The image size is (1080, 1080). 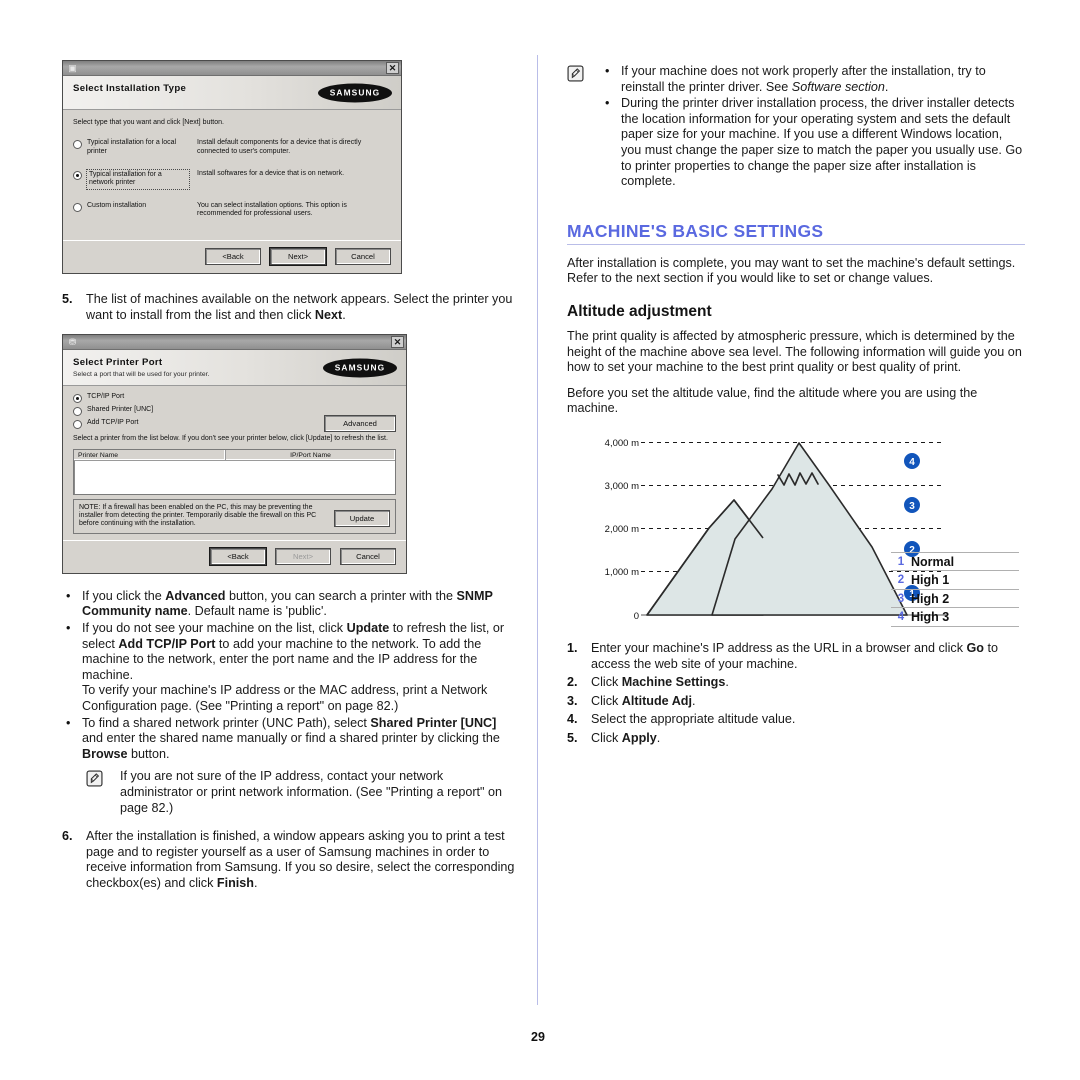 I want to click on altitude-step-5-run-0: Click, so click(x=606, y=737).